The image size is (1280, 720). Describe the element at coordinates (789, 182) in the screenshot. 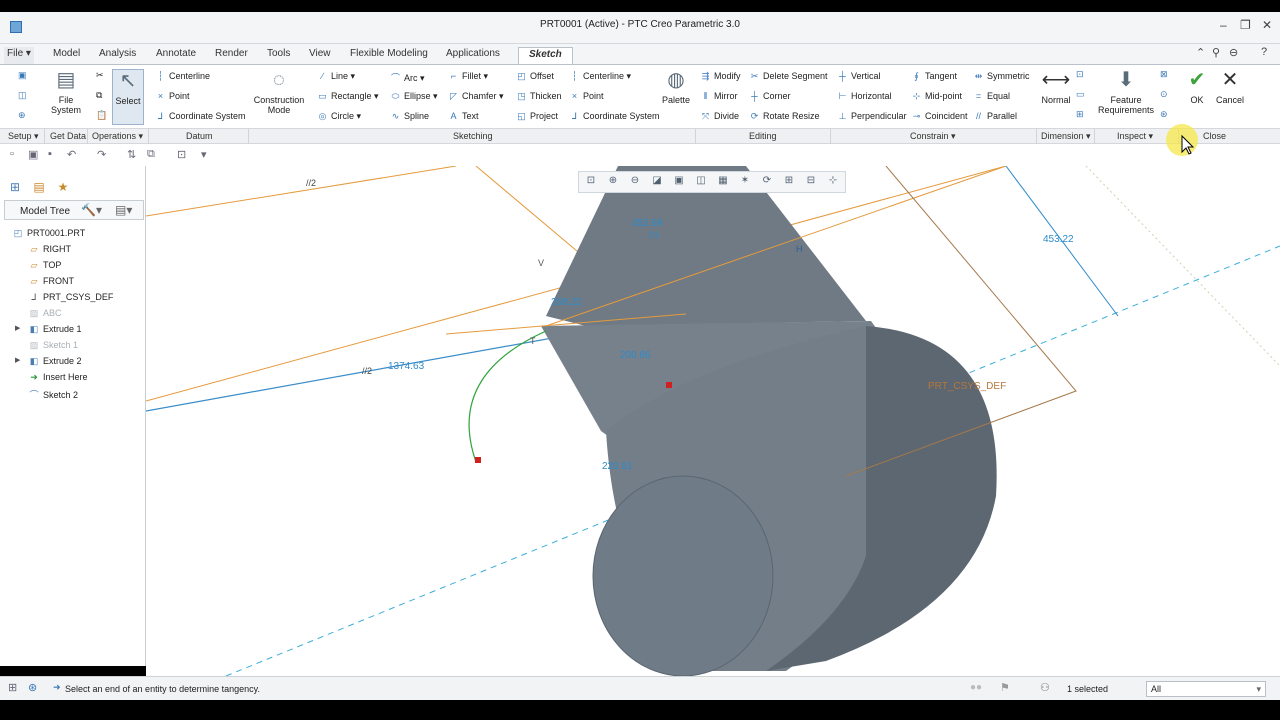

I see `annotation-display-icon: ⊞` at that location.